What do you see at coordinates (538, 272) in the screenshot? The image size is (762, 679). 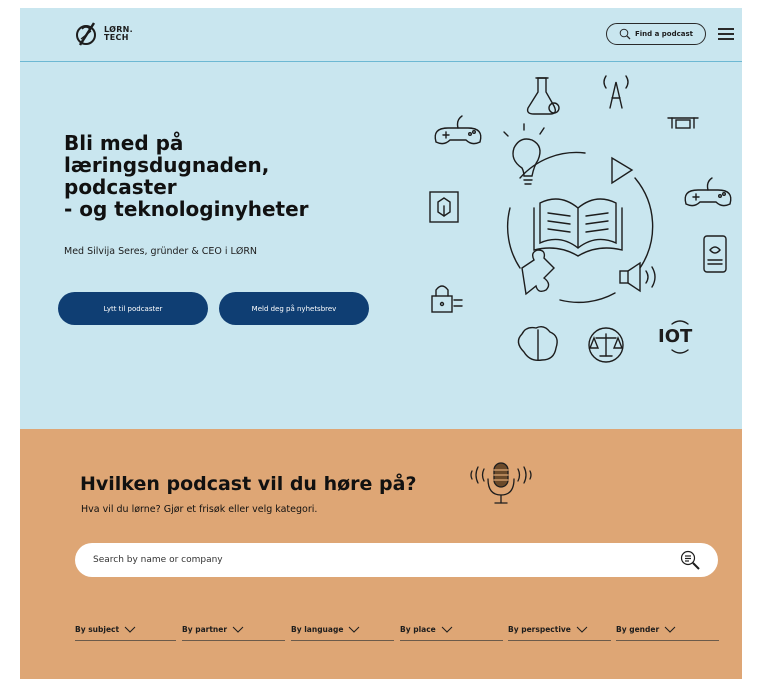 I see `puzzle-icon` at bounding box center [538, 272].